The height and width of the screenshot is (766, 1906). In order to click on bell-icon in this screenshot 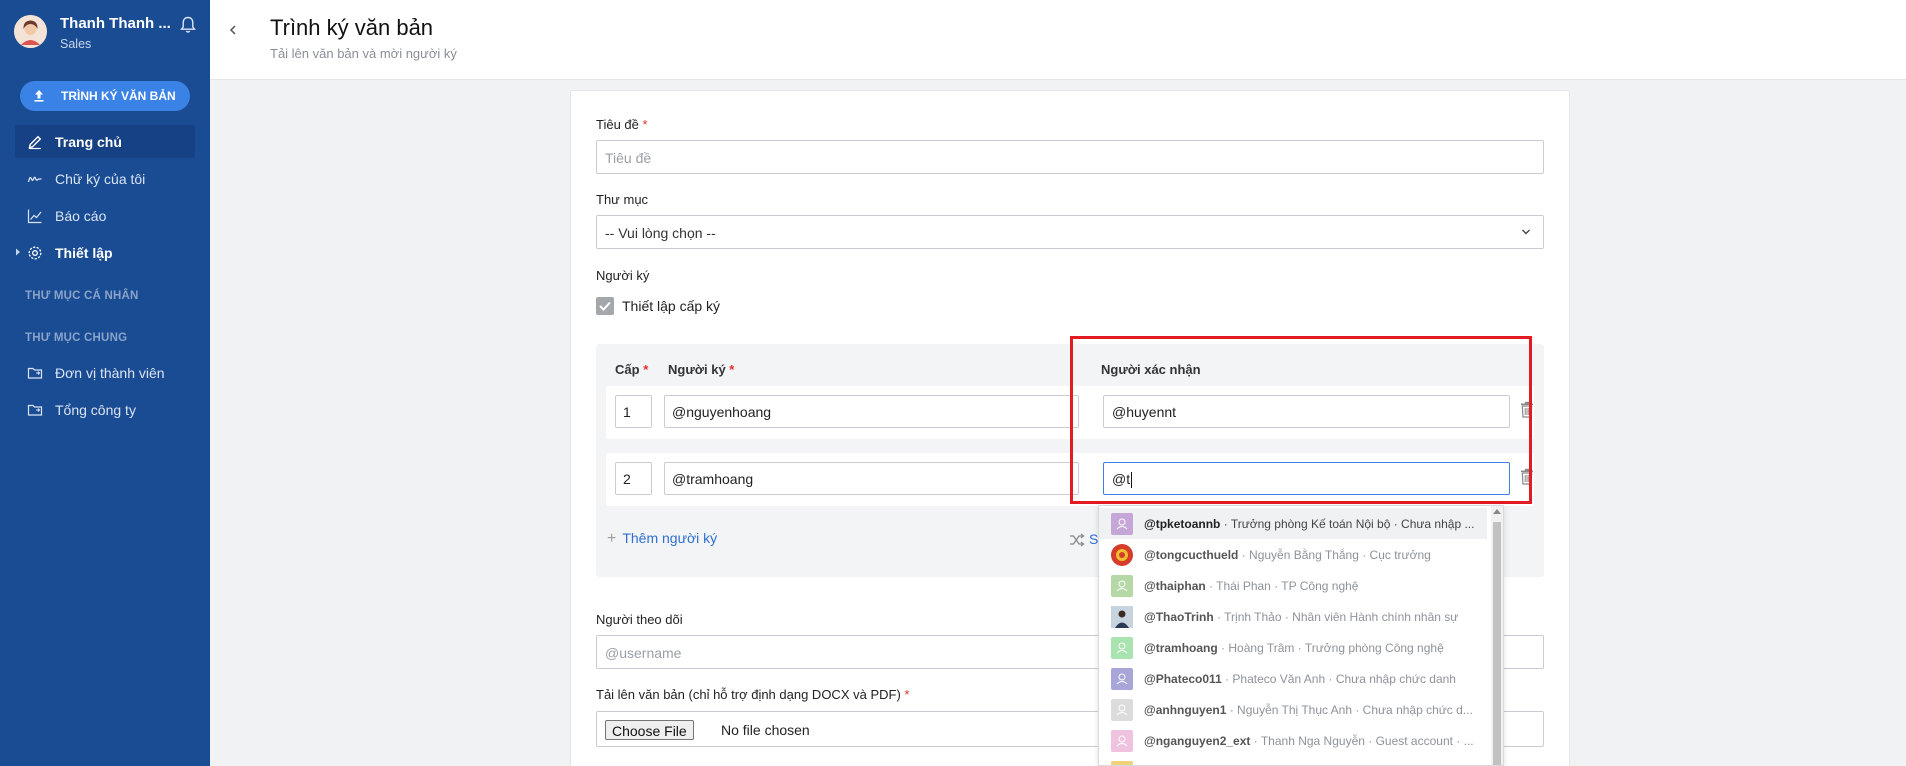, I will do `click(188, 25)`.